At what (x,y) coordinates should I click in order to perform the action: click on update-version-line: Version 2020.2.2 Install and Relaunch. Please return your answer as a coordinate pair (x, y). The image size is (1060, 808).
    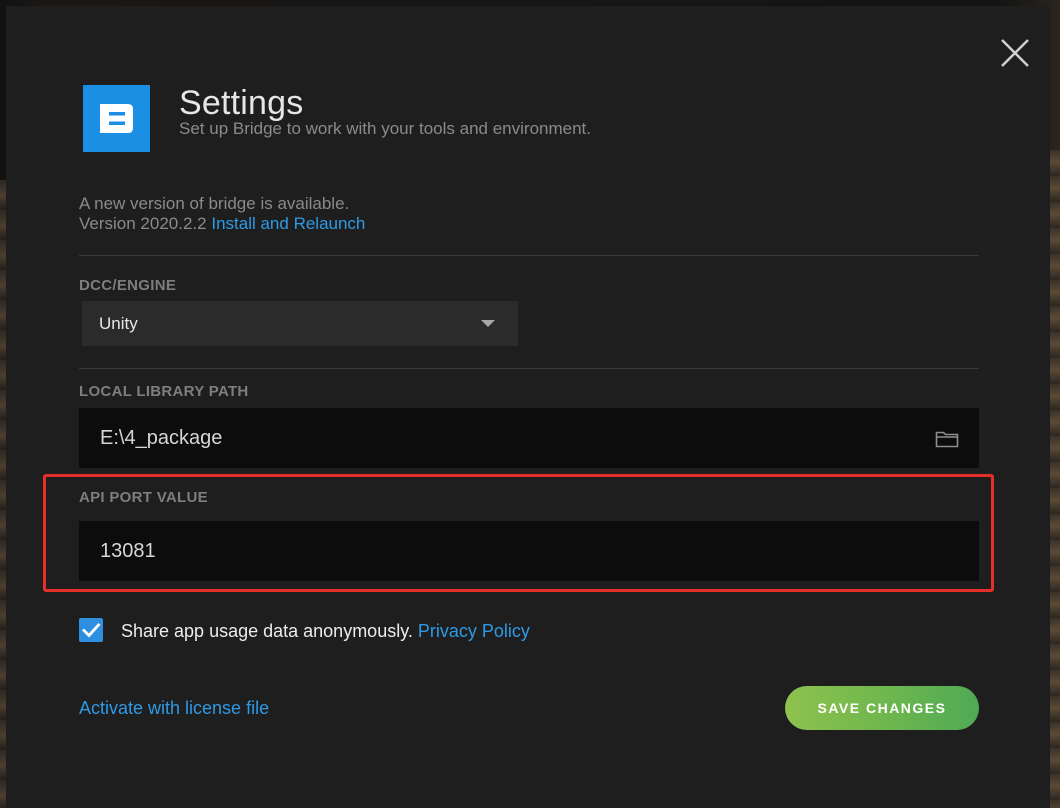
    Looking at the image, I should click on (222, 224).